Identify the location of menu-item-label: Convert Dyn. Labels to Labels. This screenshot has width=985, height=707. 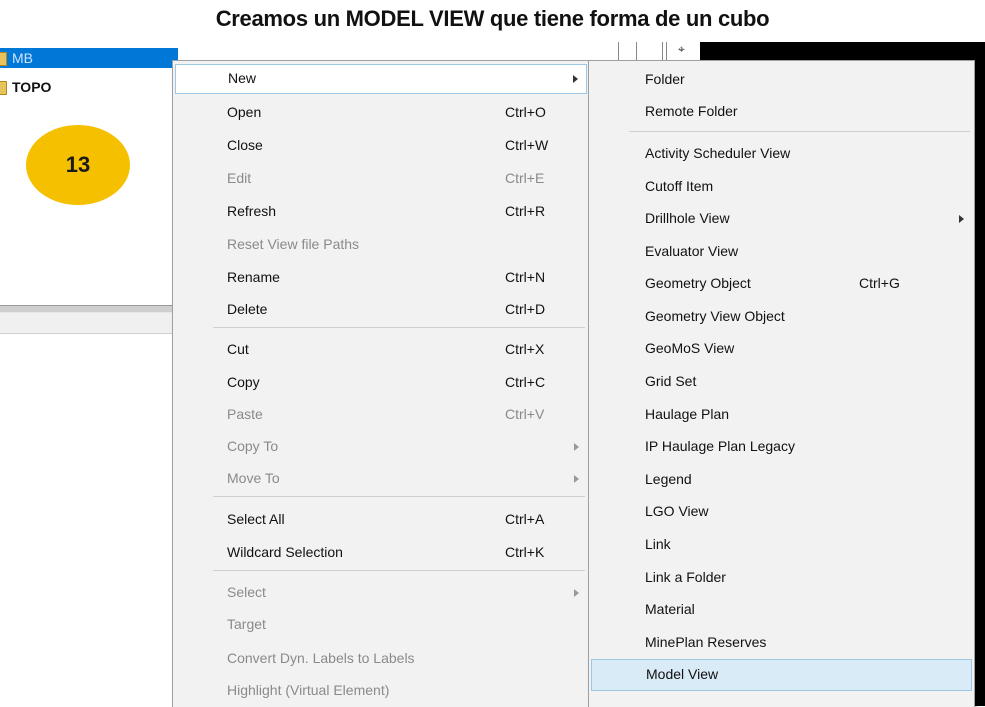
(321, 658).